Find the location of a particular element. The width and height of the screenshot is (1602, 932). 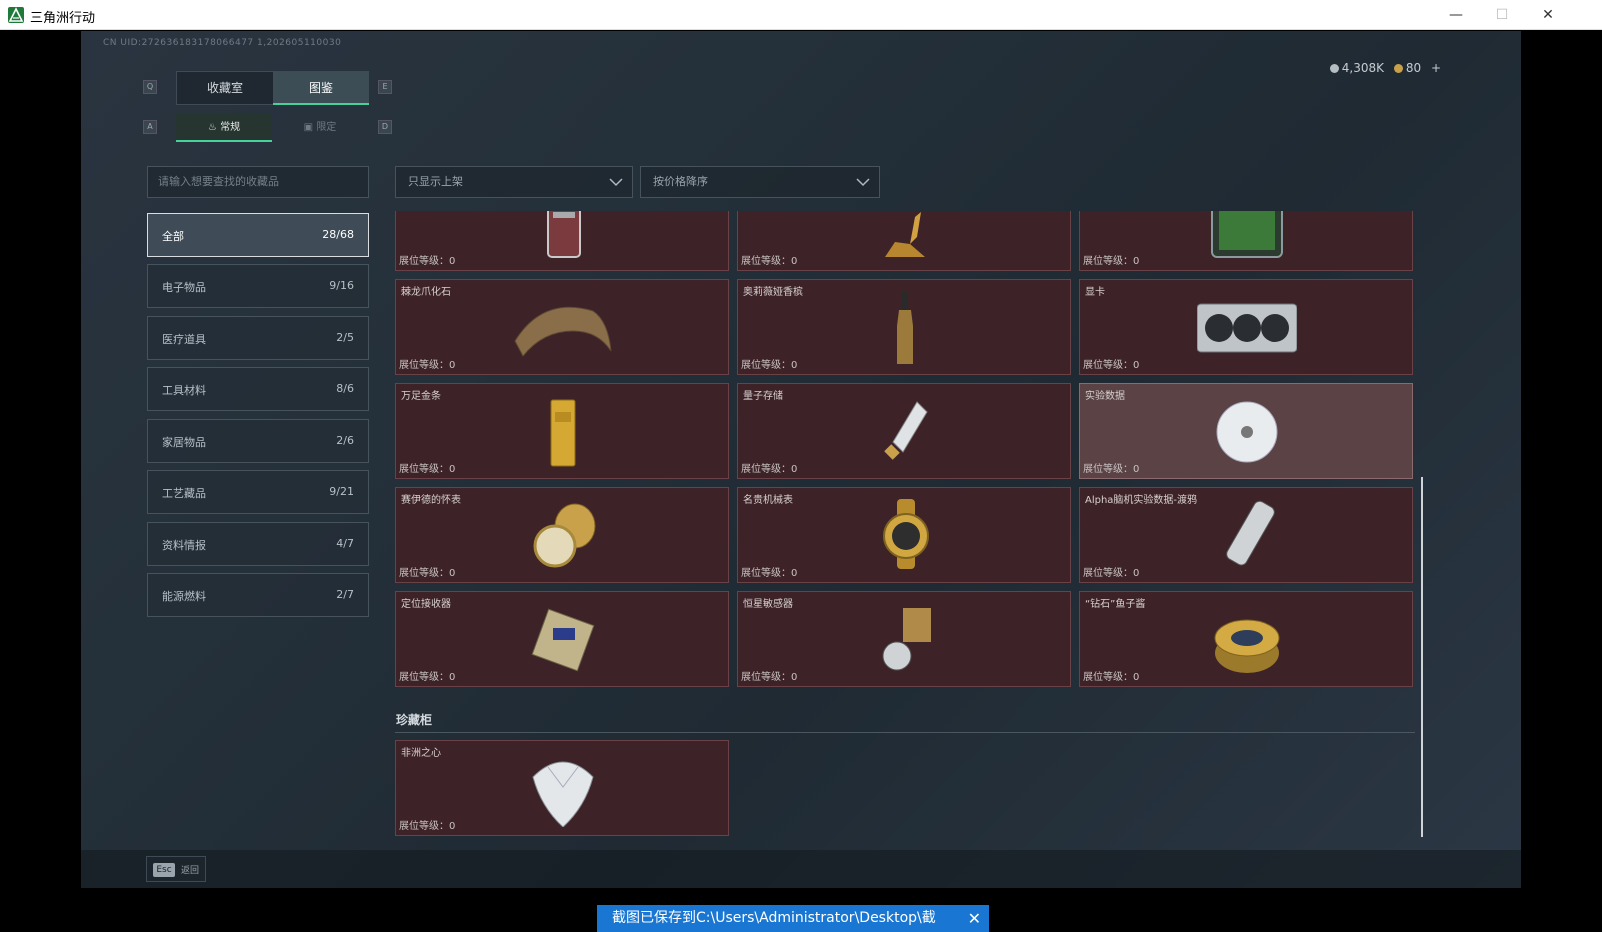

sort-dropdown: 按价格降序 is located at coordinates (760, 182).